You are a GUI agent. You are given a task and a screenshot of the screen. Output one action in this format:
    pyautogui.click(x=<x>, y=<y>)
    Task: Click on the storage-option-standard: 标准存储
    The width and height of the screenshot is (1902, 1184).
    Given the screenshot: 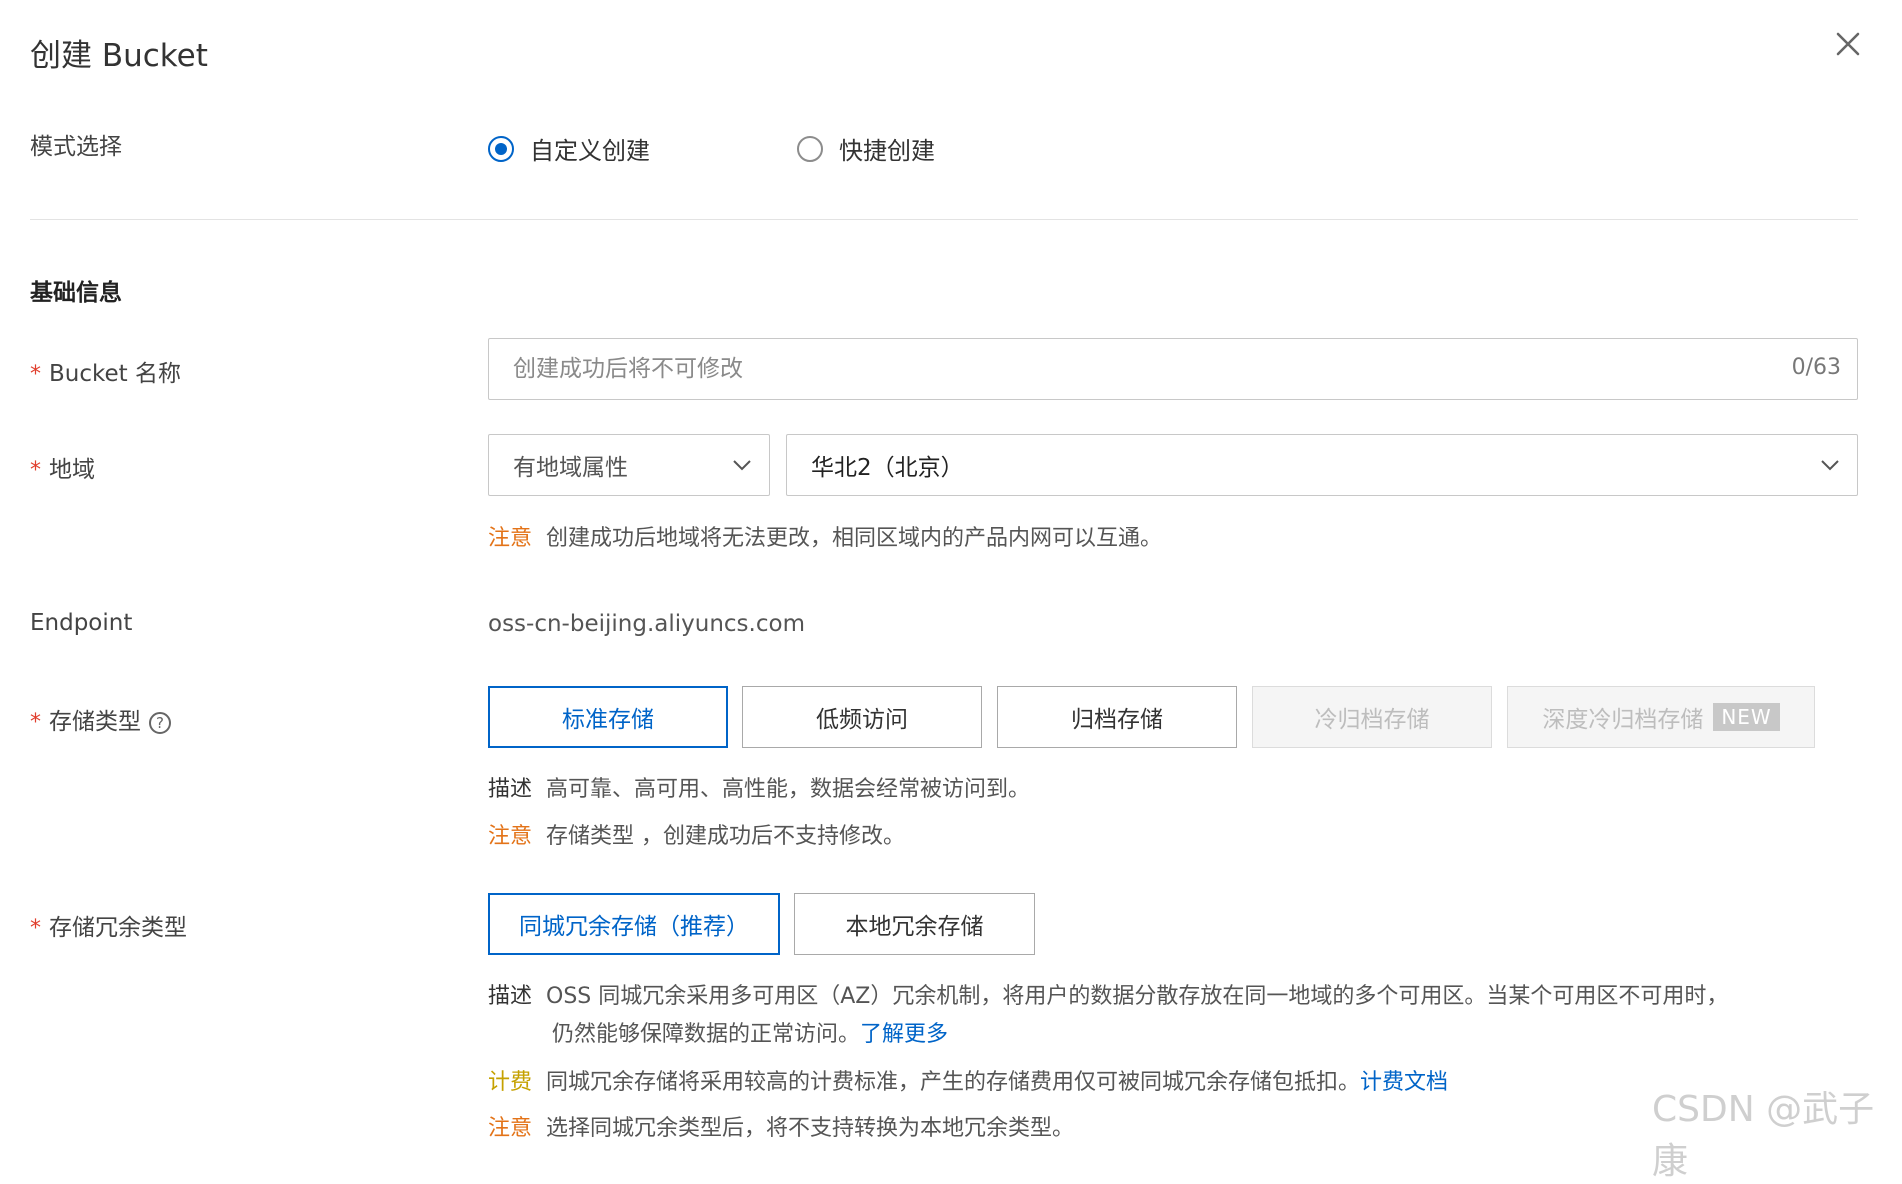 What is the action you would take?
    pyautogui.click(x=608, y=717)
    